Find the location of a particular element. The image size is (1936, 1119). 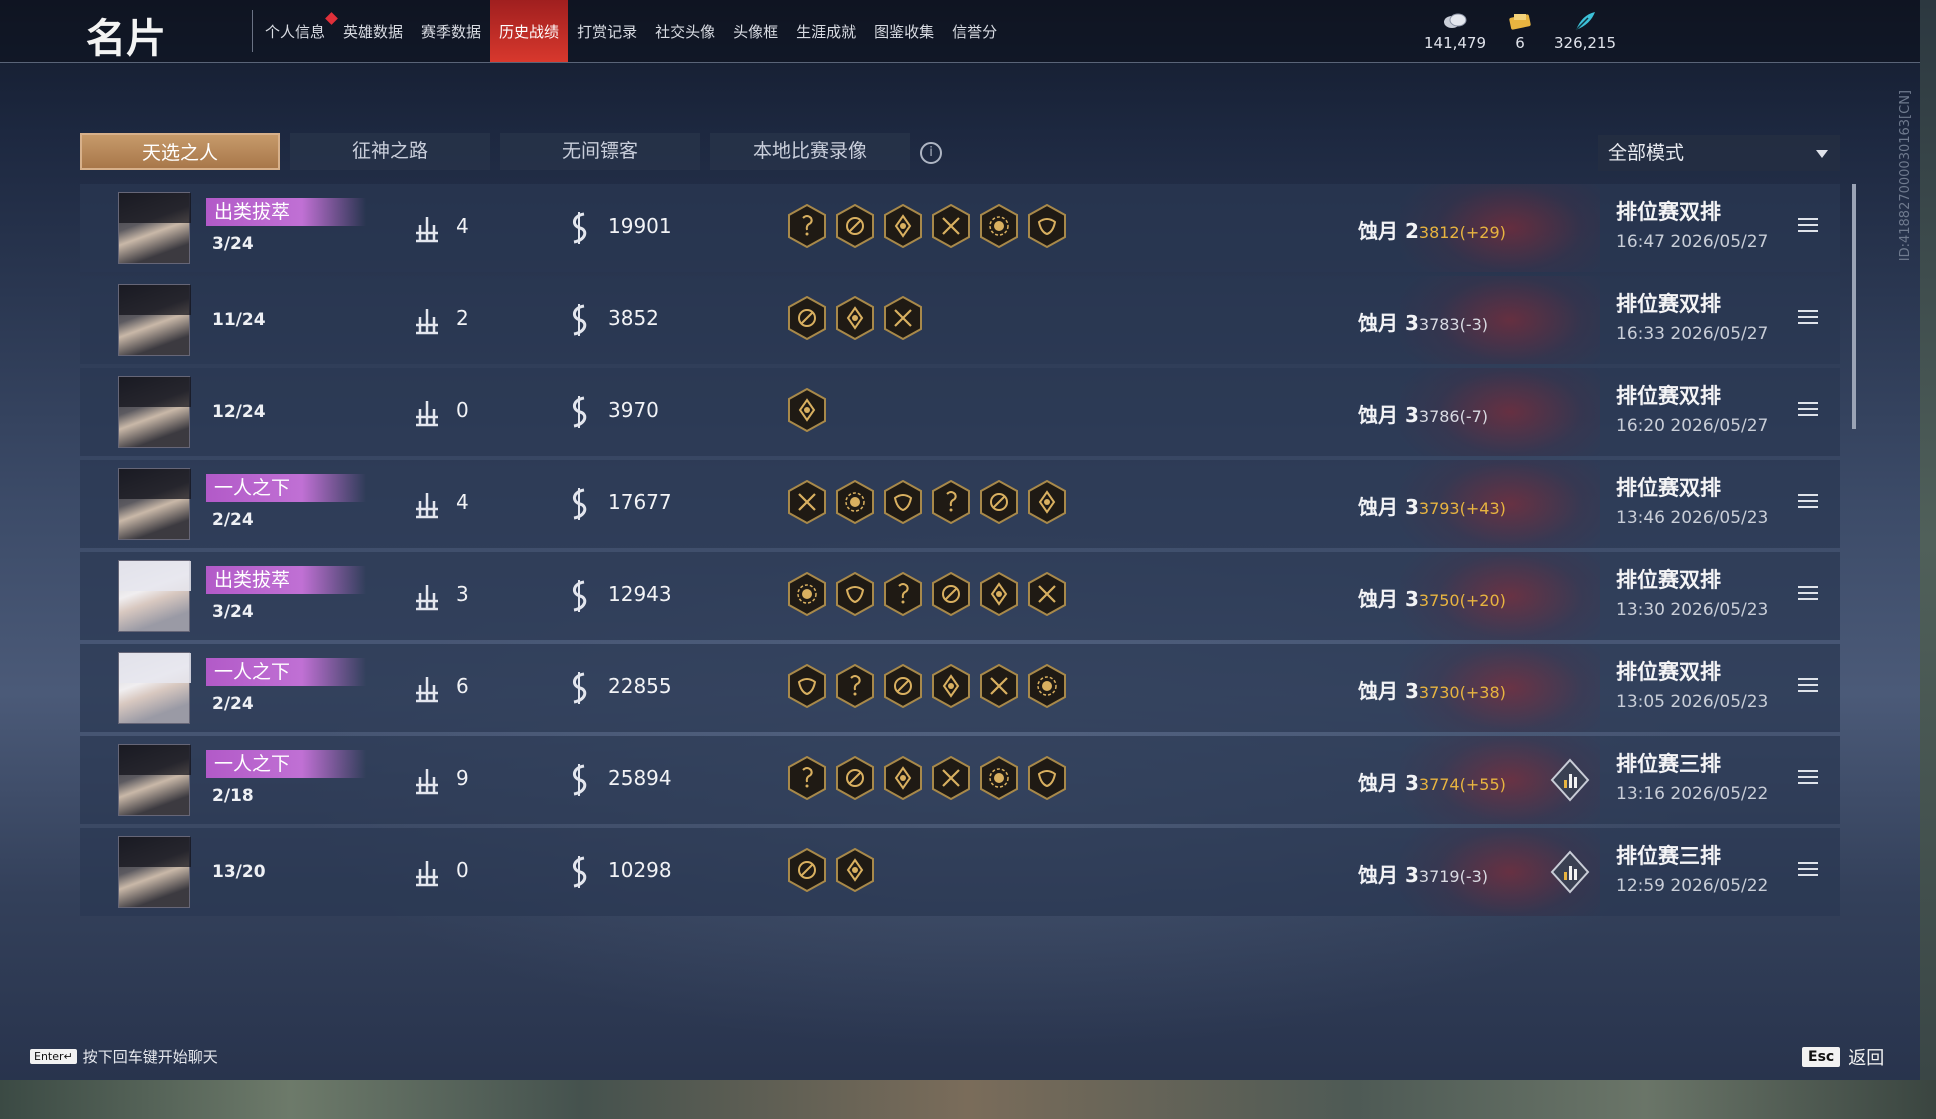

nav-item-0: 个人信息 is located at coordinates (297, 31).